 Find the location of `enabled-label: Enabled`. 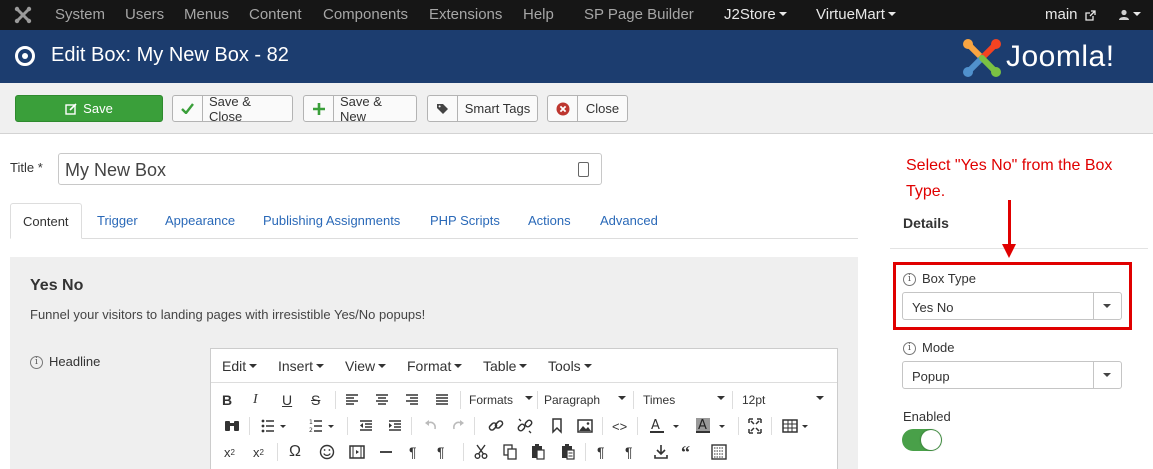

enabled-label: Enabled is located at coordinates (927, 416).